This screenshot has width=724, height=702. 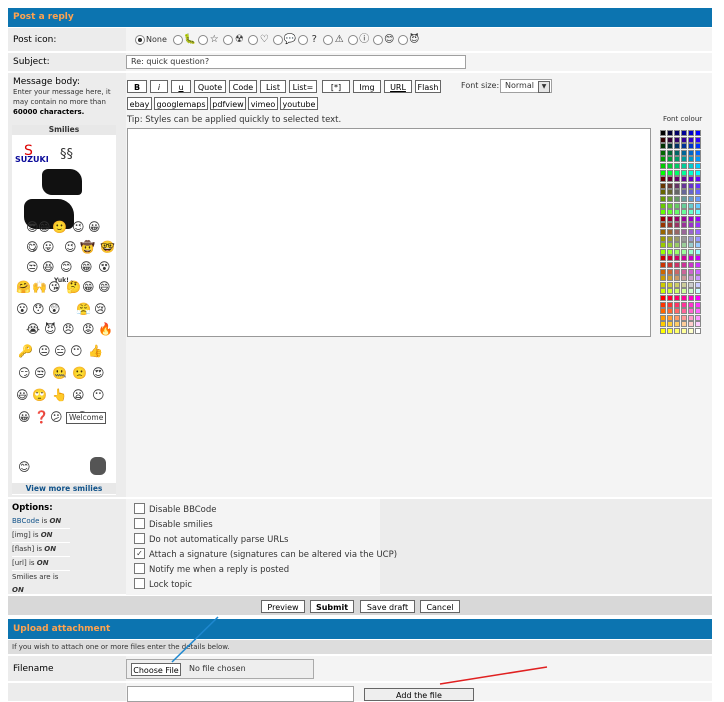 I want to click on red-annotation-line, so click(x=493, y=675).